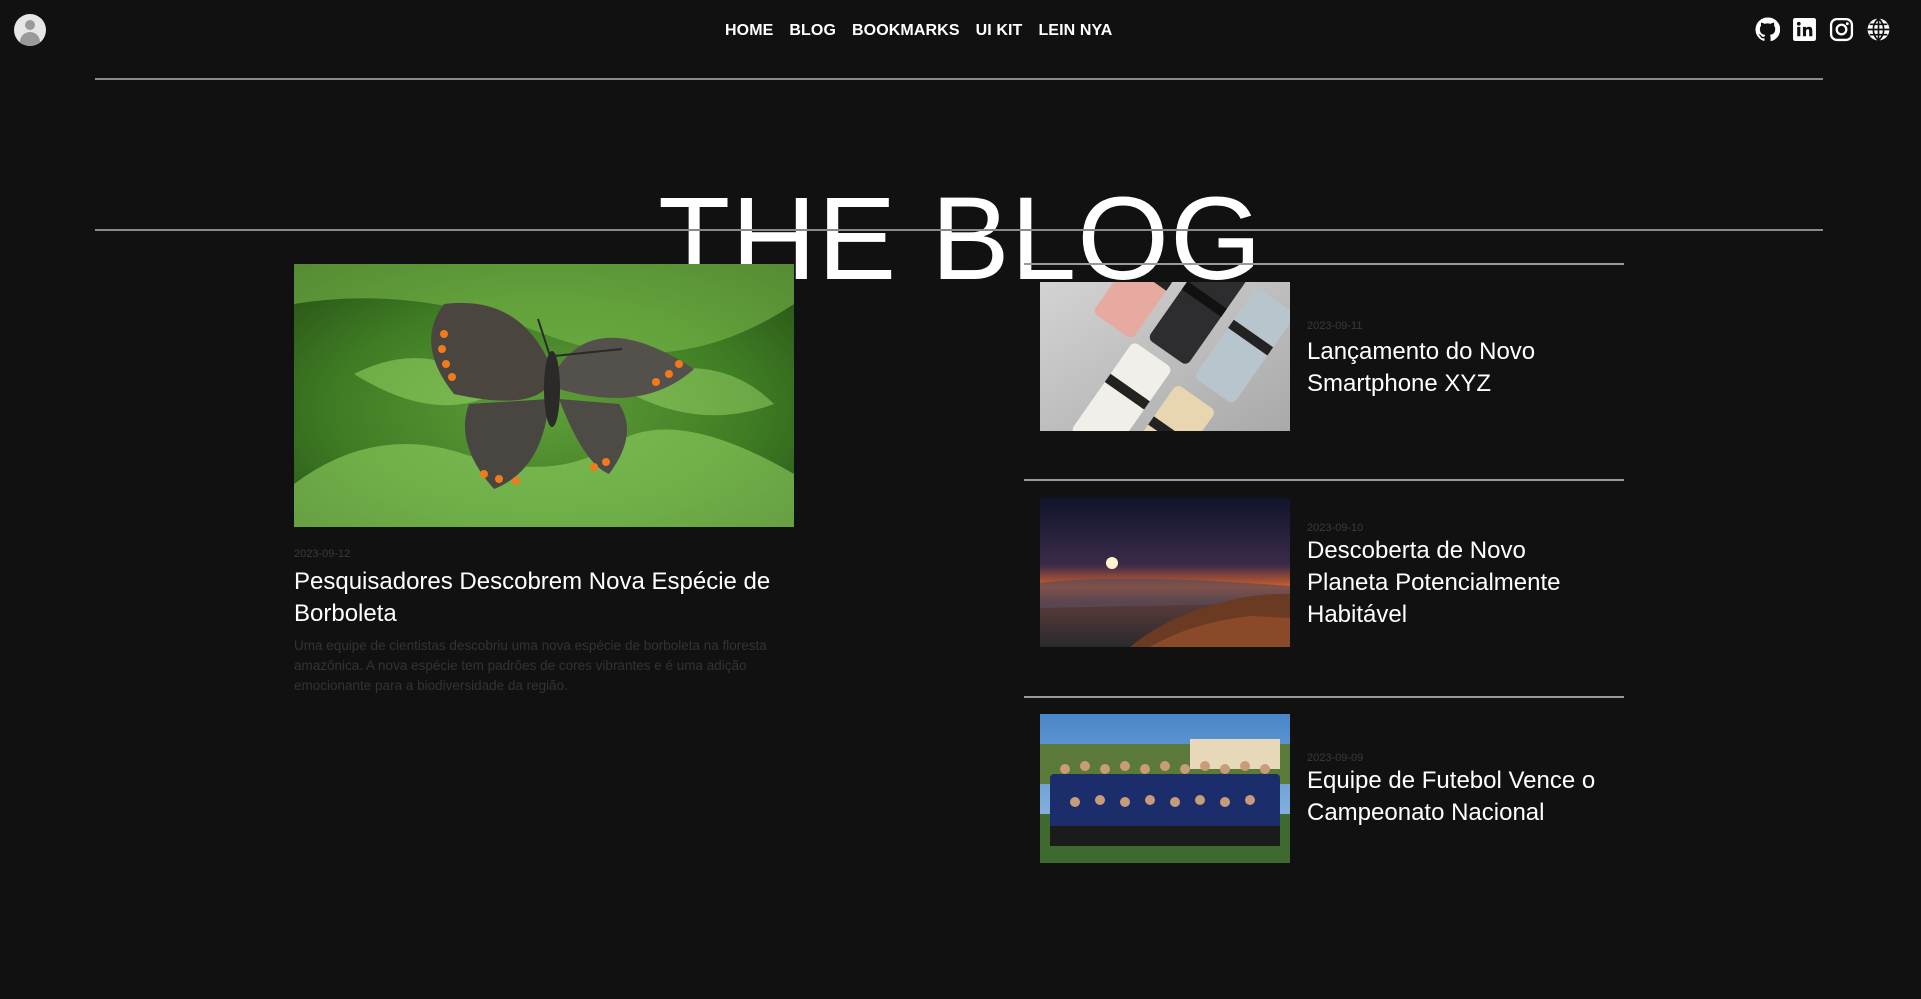 The height and width of the screenshot is (999, 1921). I want to click on header: HOME BLOG BOOKMARKS UI KIT LEIN NYA, so click(960, 31).